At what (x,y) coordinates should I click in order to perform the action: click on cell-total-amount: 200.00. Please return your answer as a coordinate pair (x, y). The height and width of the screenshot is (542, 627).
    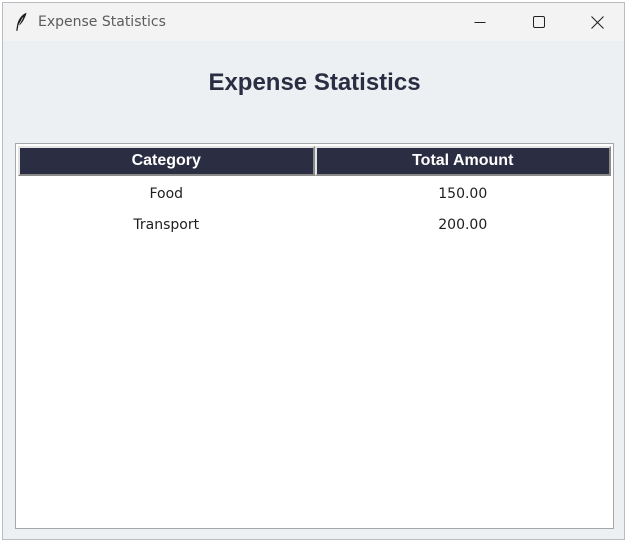
    Looking at the image, I should click on (463, 224).